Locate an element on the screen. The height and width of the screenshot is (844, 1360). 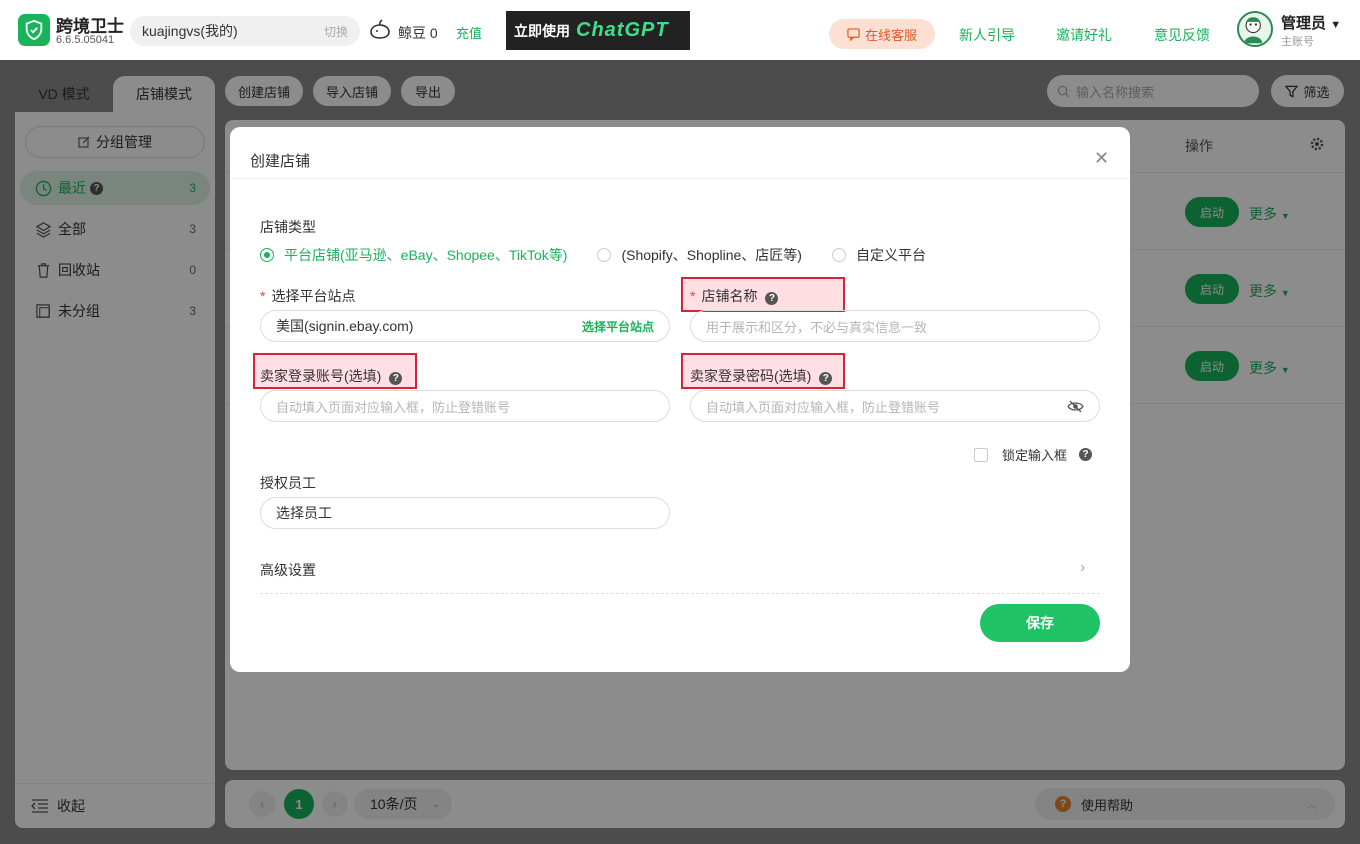
seller-password-field: 自动填入页面对应输入框，防止登错账号 is located at coordinates (895, 406).